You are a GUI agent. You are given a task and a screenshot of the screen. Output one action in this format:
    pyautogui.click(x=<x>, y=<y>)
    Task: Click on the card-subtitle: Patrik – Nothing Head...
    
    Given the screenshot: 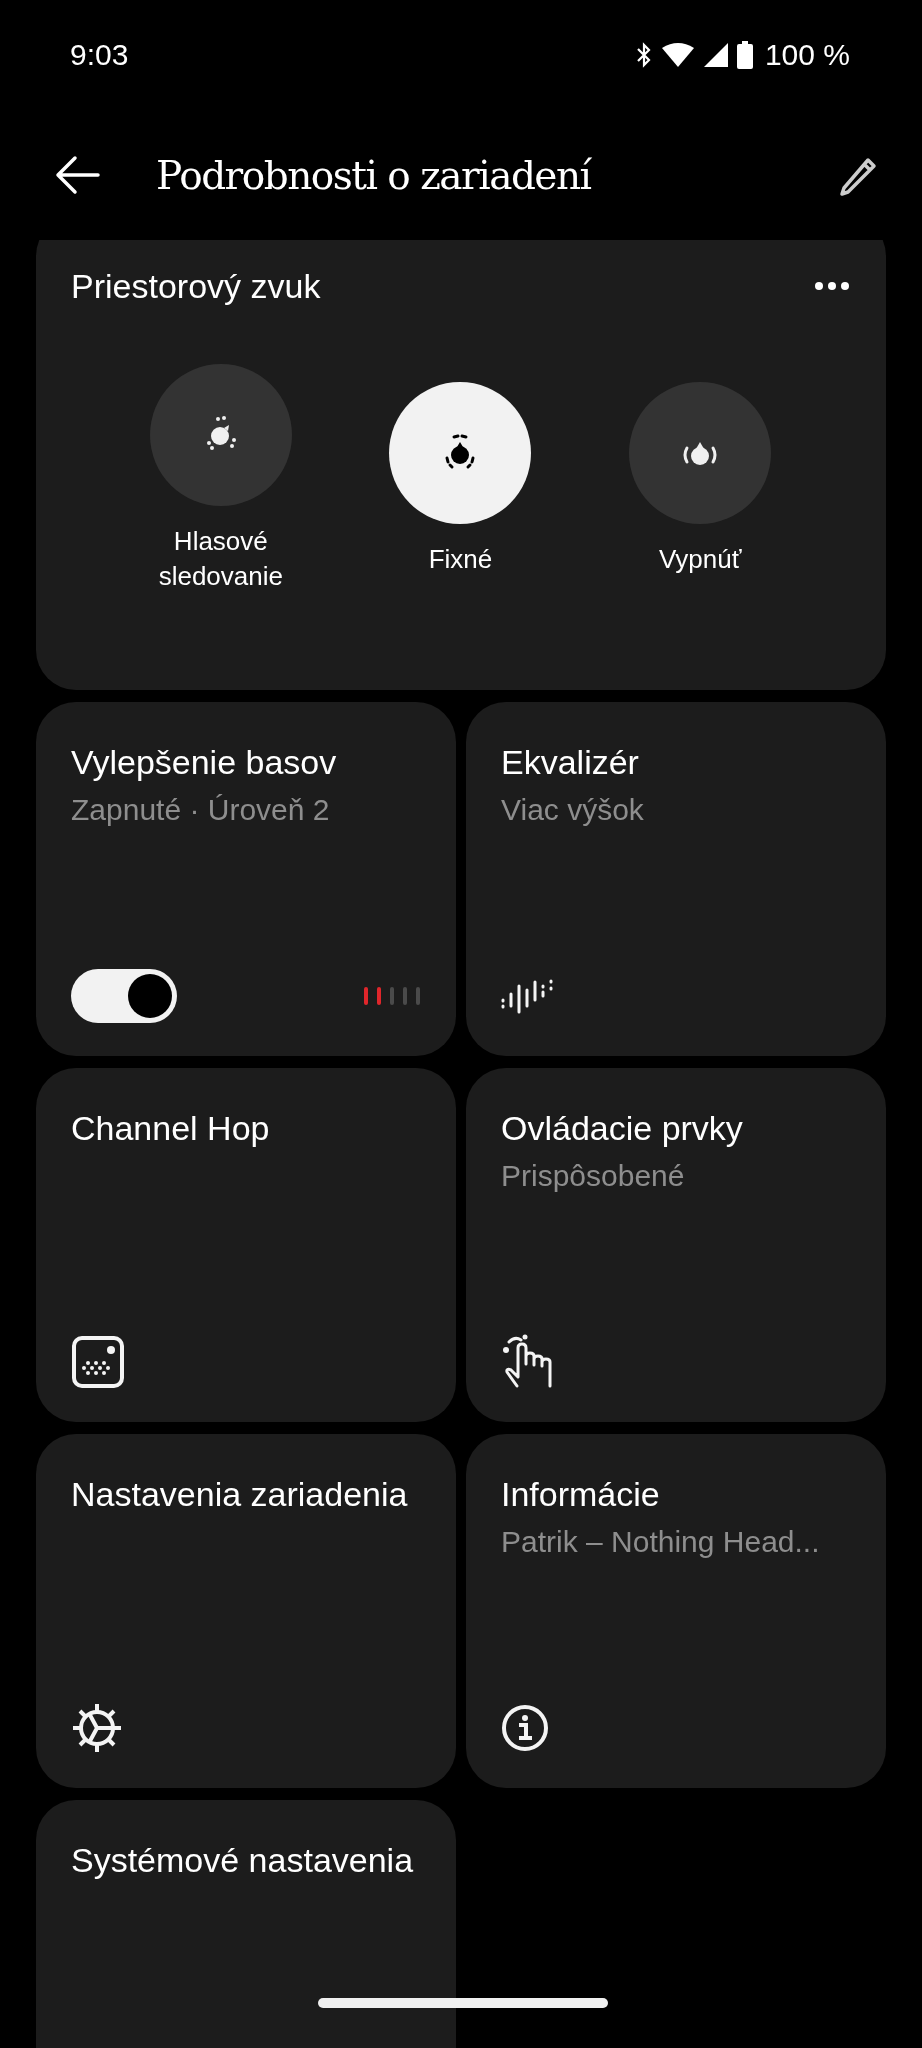 What is the action you would take?
    pyautogui.click(x=661, y=1542)
    